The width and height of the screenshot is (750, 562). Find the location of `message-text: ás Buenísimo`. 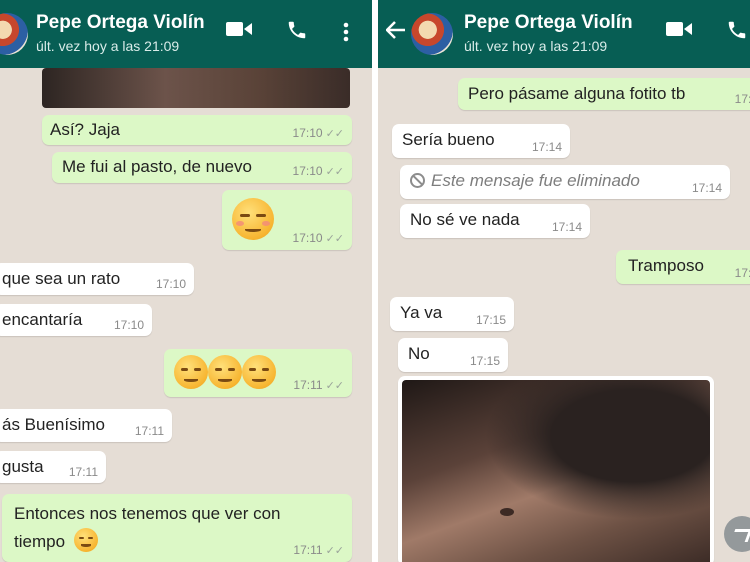

message-text: ás Buenísimo is located at coordinates (53, 424).